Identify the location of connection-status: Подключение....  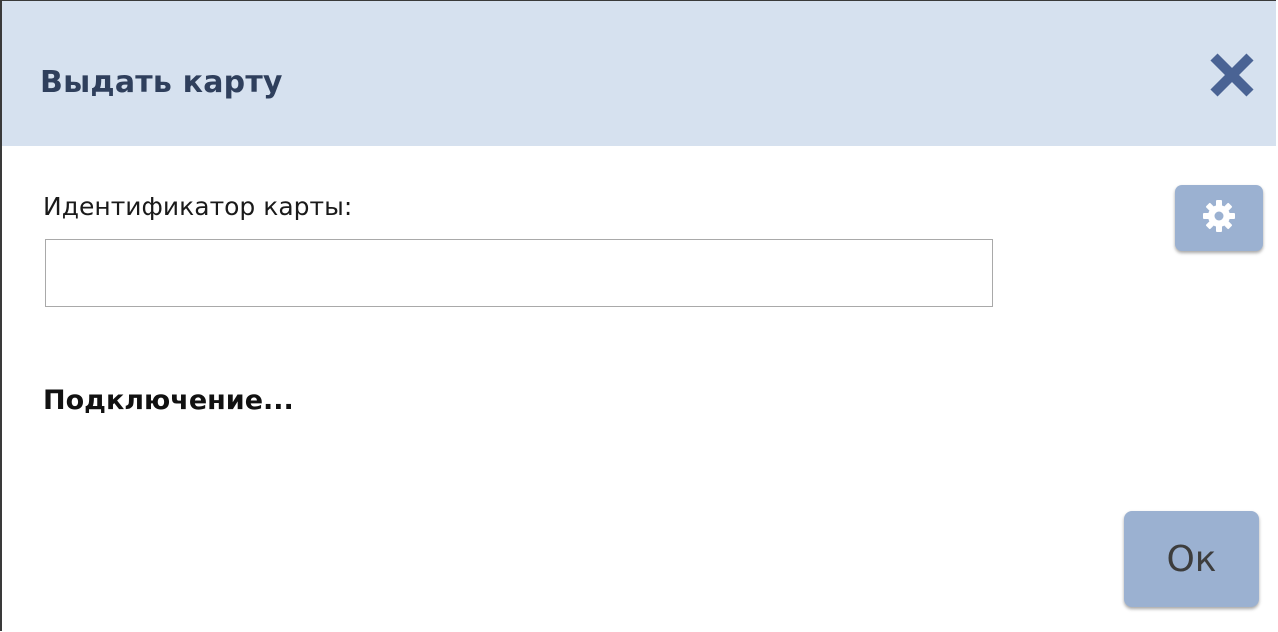
(168, 400).